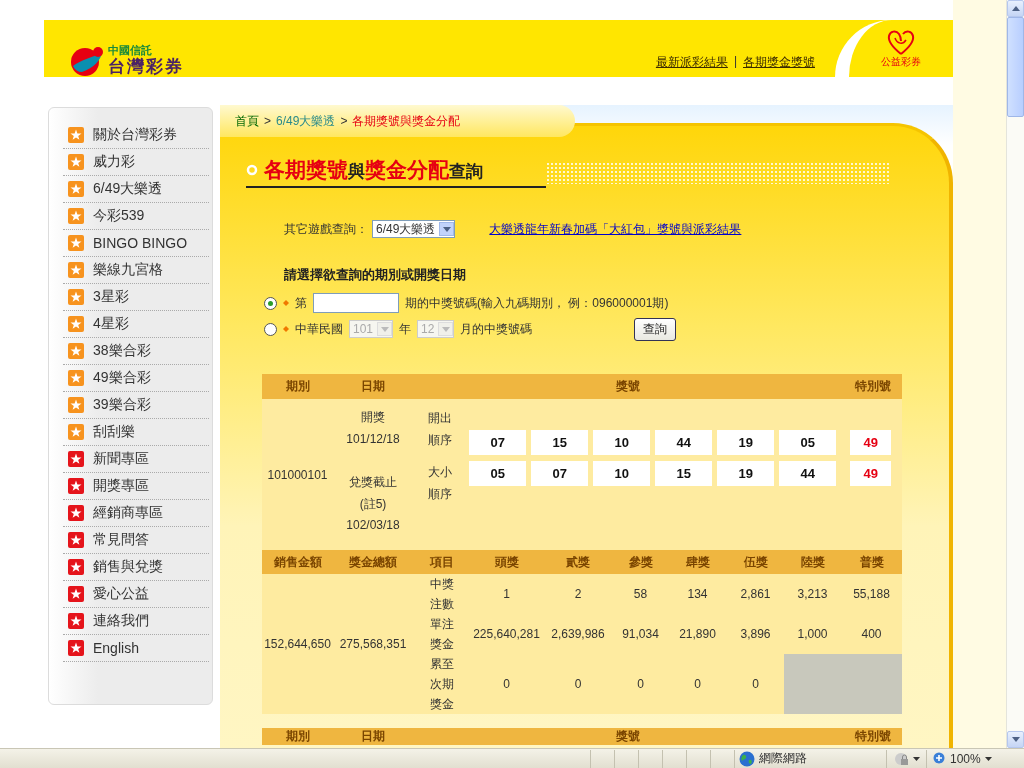  What do you see at coordinates (136, 459) in the screenshot?
I see `sidebar-item: 新聞專區` at bounding box center [136, 459].